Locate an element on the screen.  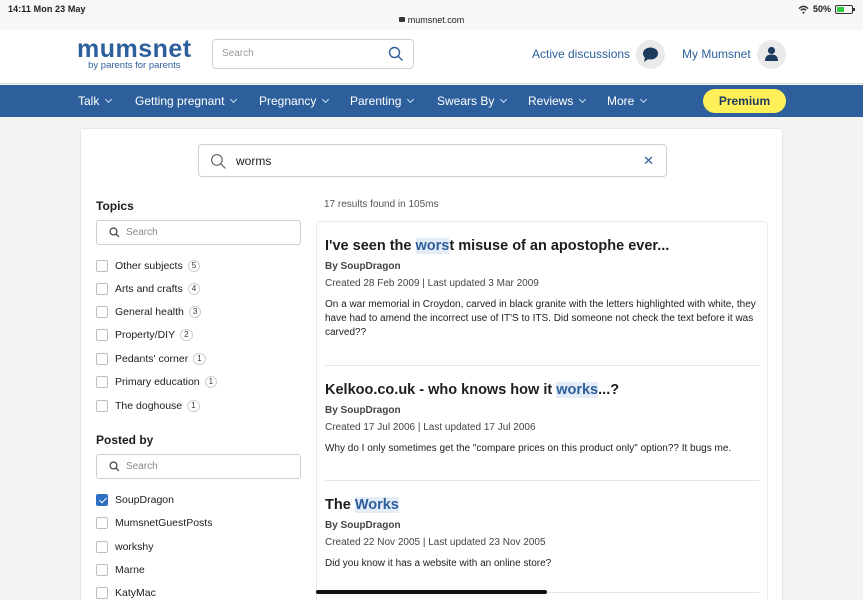
topic-filter-pedants-corner: Pedants' corner 1 is located at coordinates (151, 359).